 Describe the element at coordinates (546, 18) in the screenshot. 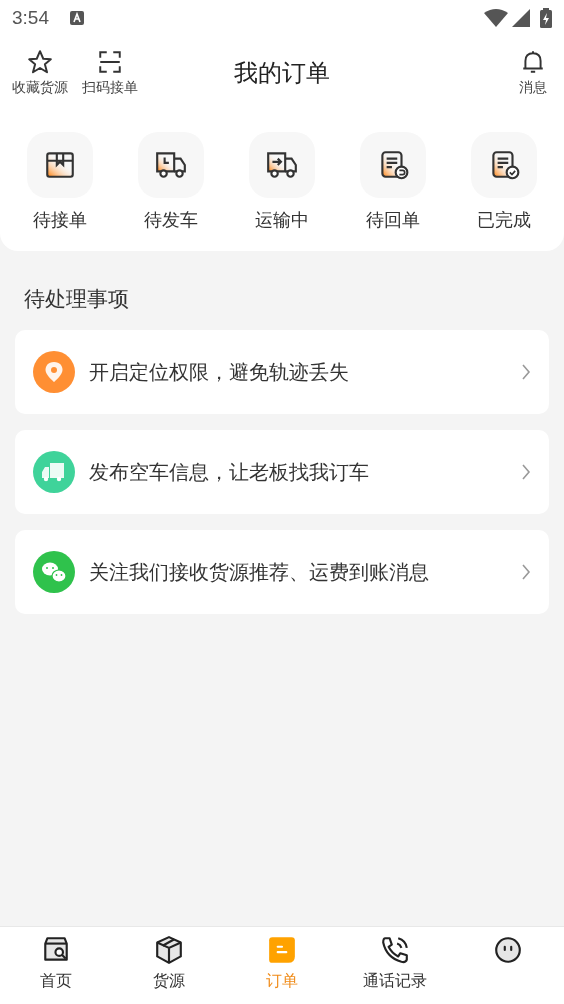

I see `battery-icon` at that location.